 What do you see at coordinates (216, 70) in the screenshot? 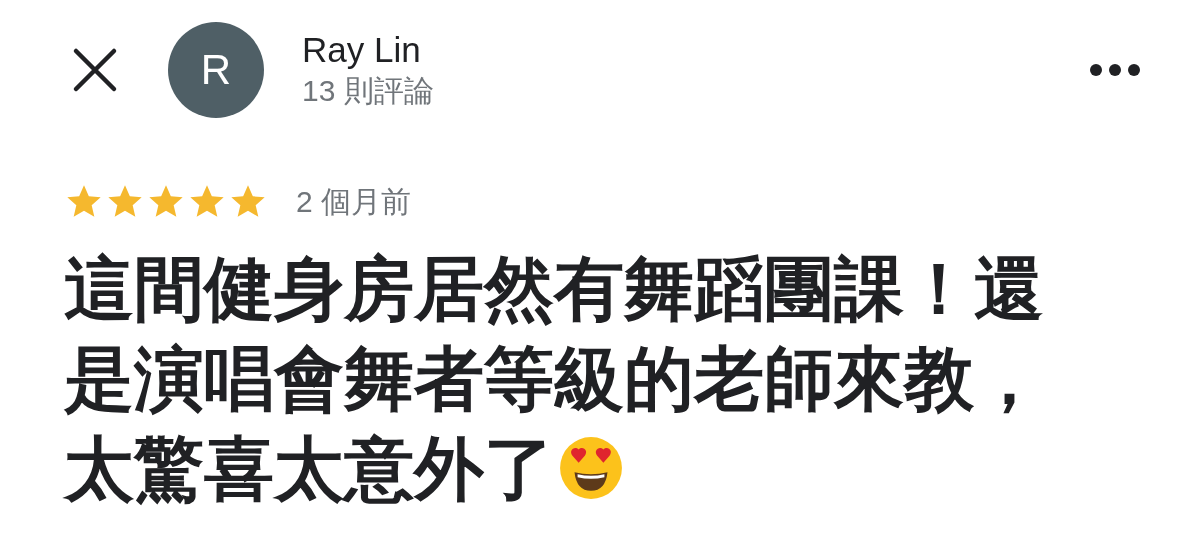
I see `avatar: R` at bounding box center [216, 70].